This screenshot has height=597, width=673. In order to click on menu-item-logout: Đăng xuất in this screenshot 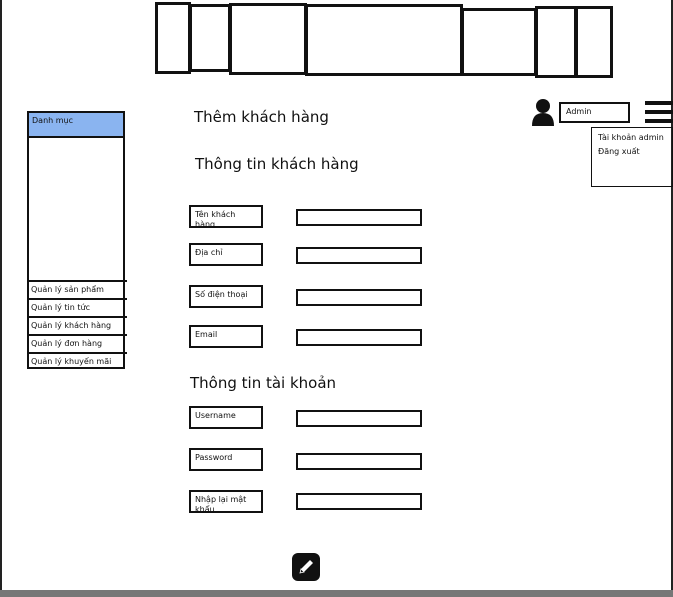, I will do `click(632, 152)`.